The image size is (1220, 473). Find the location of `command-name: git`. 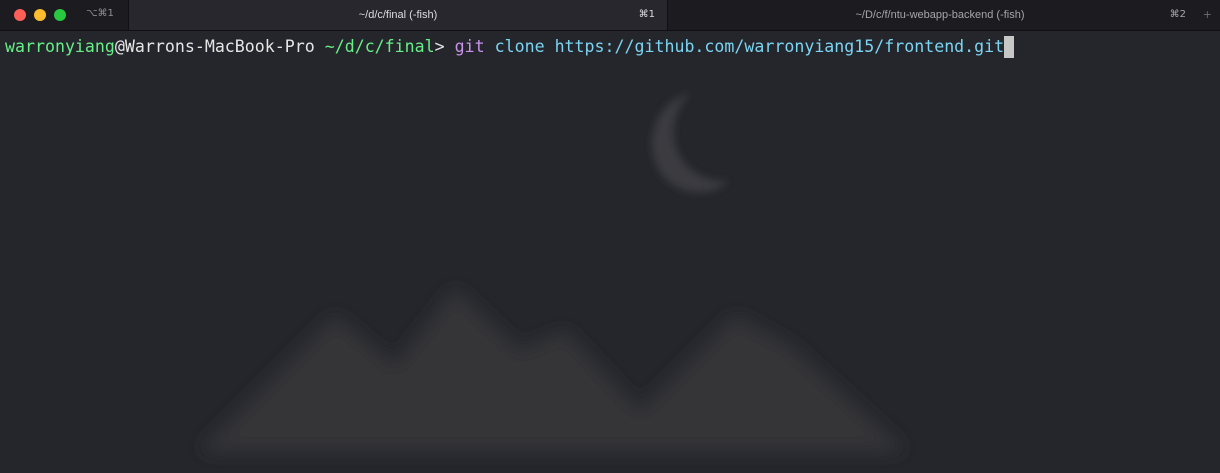

command-name: git is located at coordinates (469, 46).